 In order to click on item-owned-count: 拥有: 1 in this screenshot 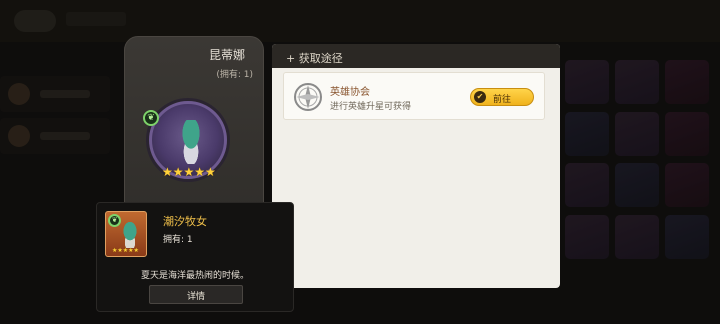, I will do `click(178, 240)`.